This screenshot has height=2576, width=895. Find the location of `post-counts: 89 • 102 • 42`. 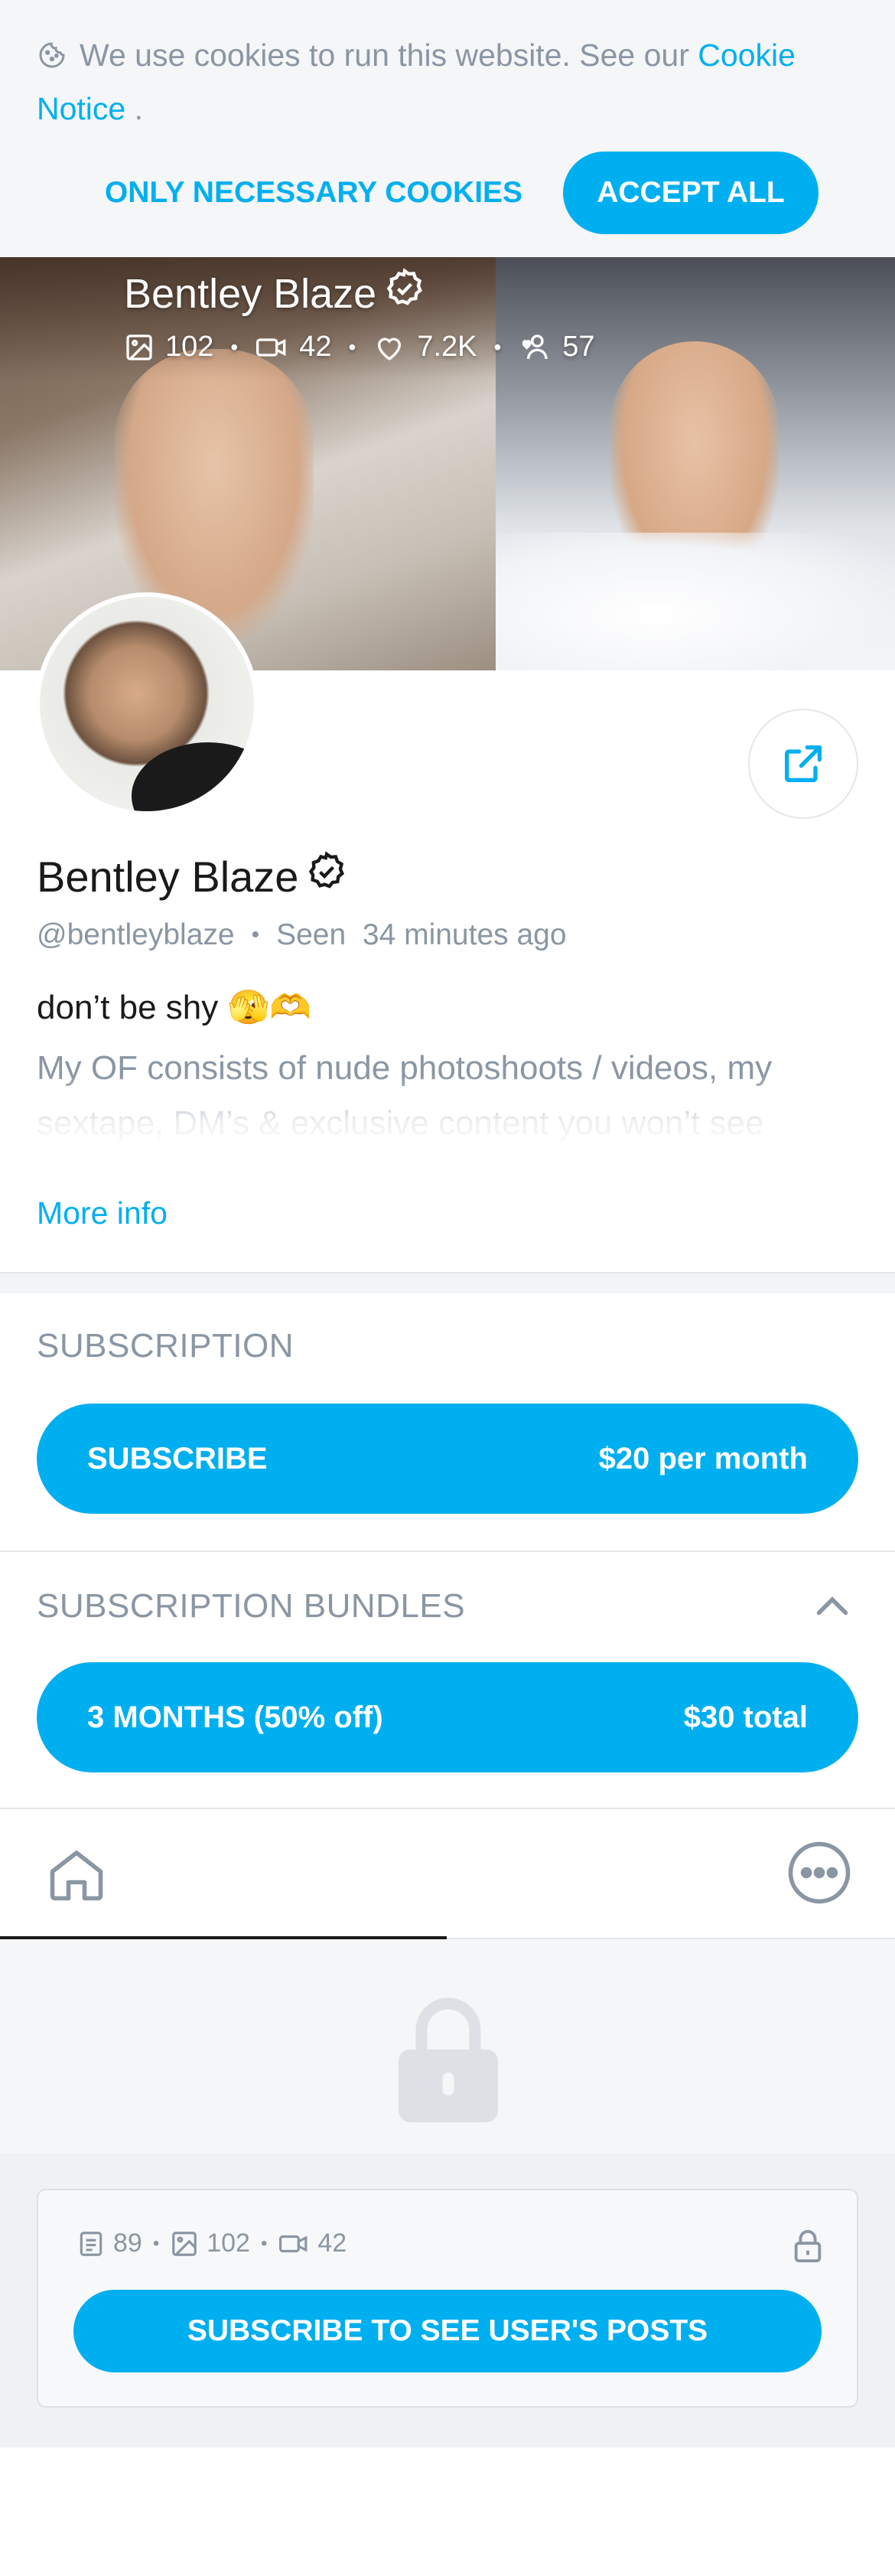

post-counts: 89 • 102 • 42 is located at coordinates (211, 2244).